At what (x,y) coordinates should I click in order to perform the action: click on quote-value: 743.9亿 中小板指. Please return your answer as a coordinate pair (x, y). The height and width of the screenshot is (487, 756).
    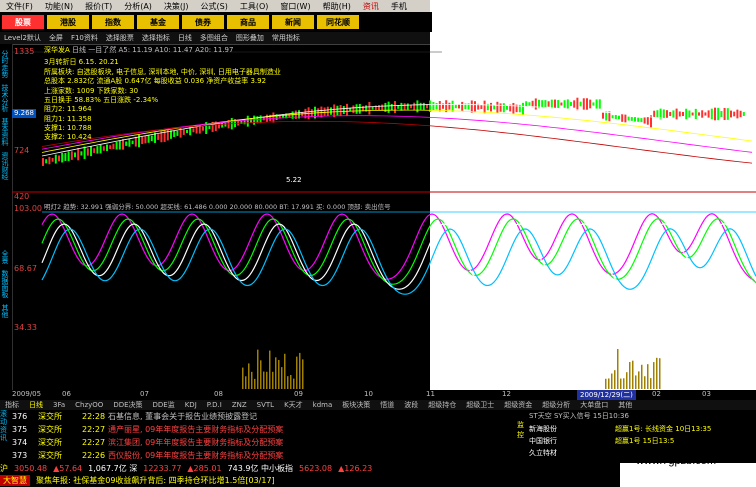
    Looking at the image, I should click on (260, 468).